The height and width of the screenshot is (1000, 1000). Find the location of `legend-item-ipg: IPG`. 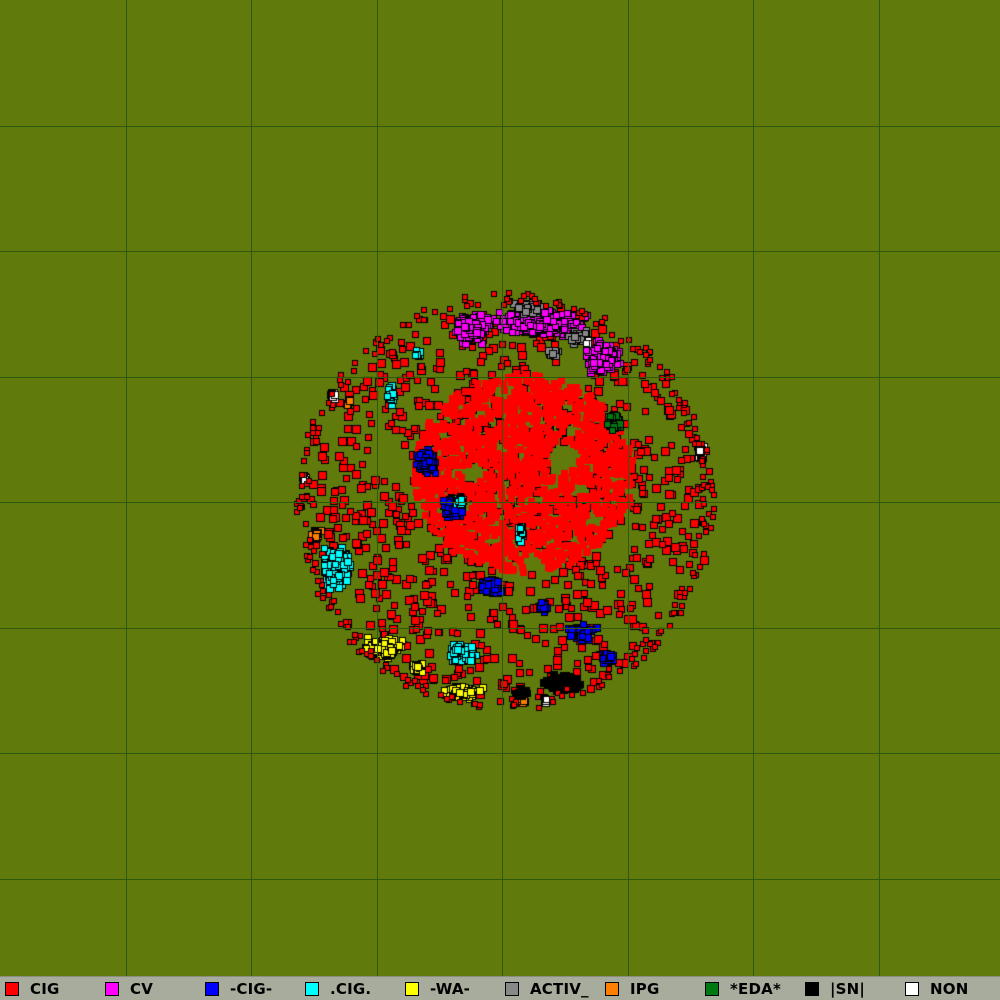

legend-item-ipg: IPG is located at coordinates (650, 988).